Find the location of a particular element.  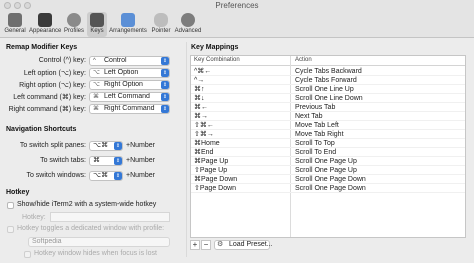

table-row: ⌘Page Up Scroll One Page Up is located at coordinates (328, 161).